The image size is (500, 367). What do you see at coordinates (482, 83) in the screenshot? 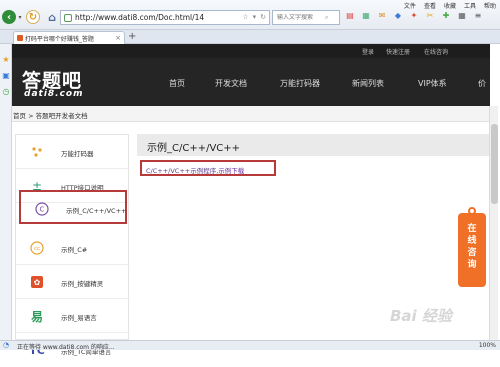
I see `nav-price: 价` at bounding box center [482, 83].